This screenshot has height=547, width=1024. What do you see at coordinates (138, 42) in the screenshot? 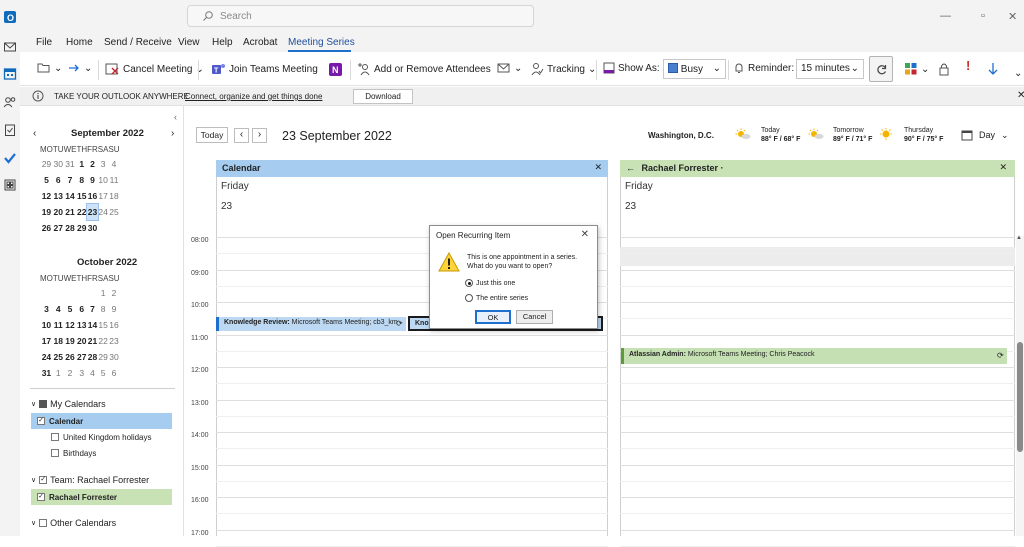
I see `menu-send-receive: Send / Receive` at bounding box center [138, 42].